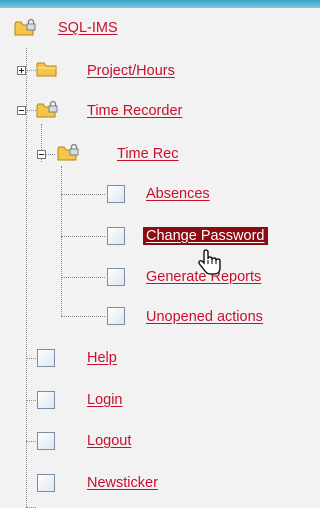  I want to click on tree-link-newsticker: Newsticker, so click(122, 483).